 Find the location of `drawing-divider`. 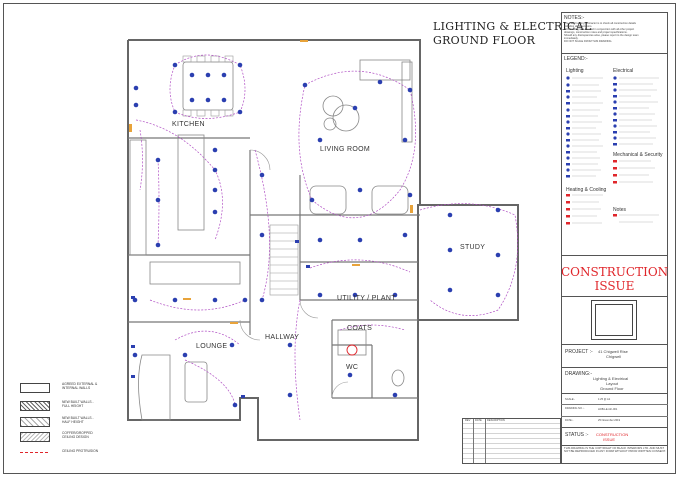

drawing-divider is located at coordinates (614, 393).